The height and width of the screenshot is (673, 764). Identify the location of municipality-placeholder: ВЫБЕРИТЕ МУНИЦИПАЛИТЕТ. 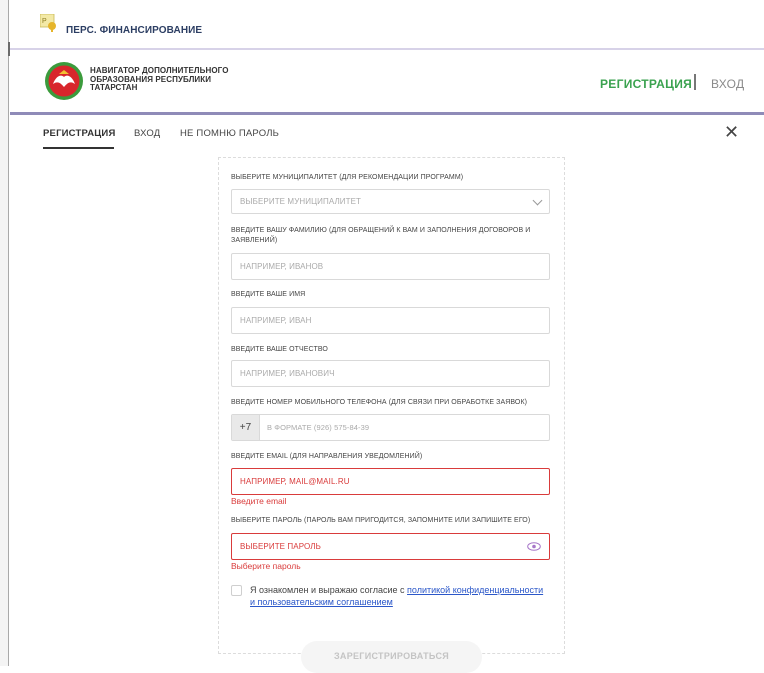
(301, 201).